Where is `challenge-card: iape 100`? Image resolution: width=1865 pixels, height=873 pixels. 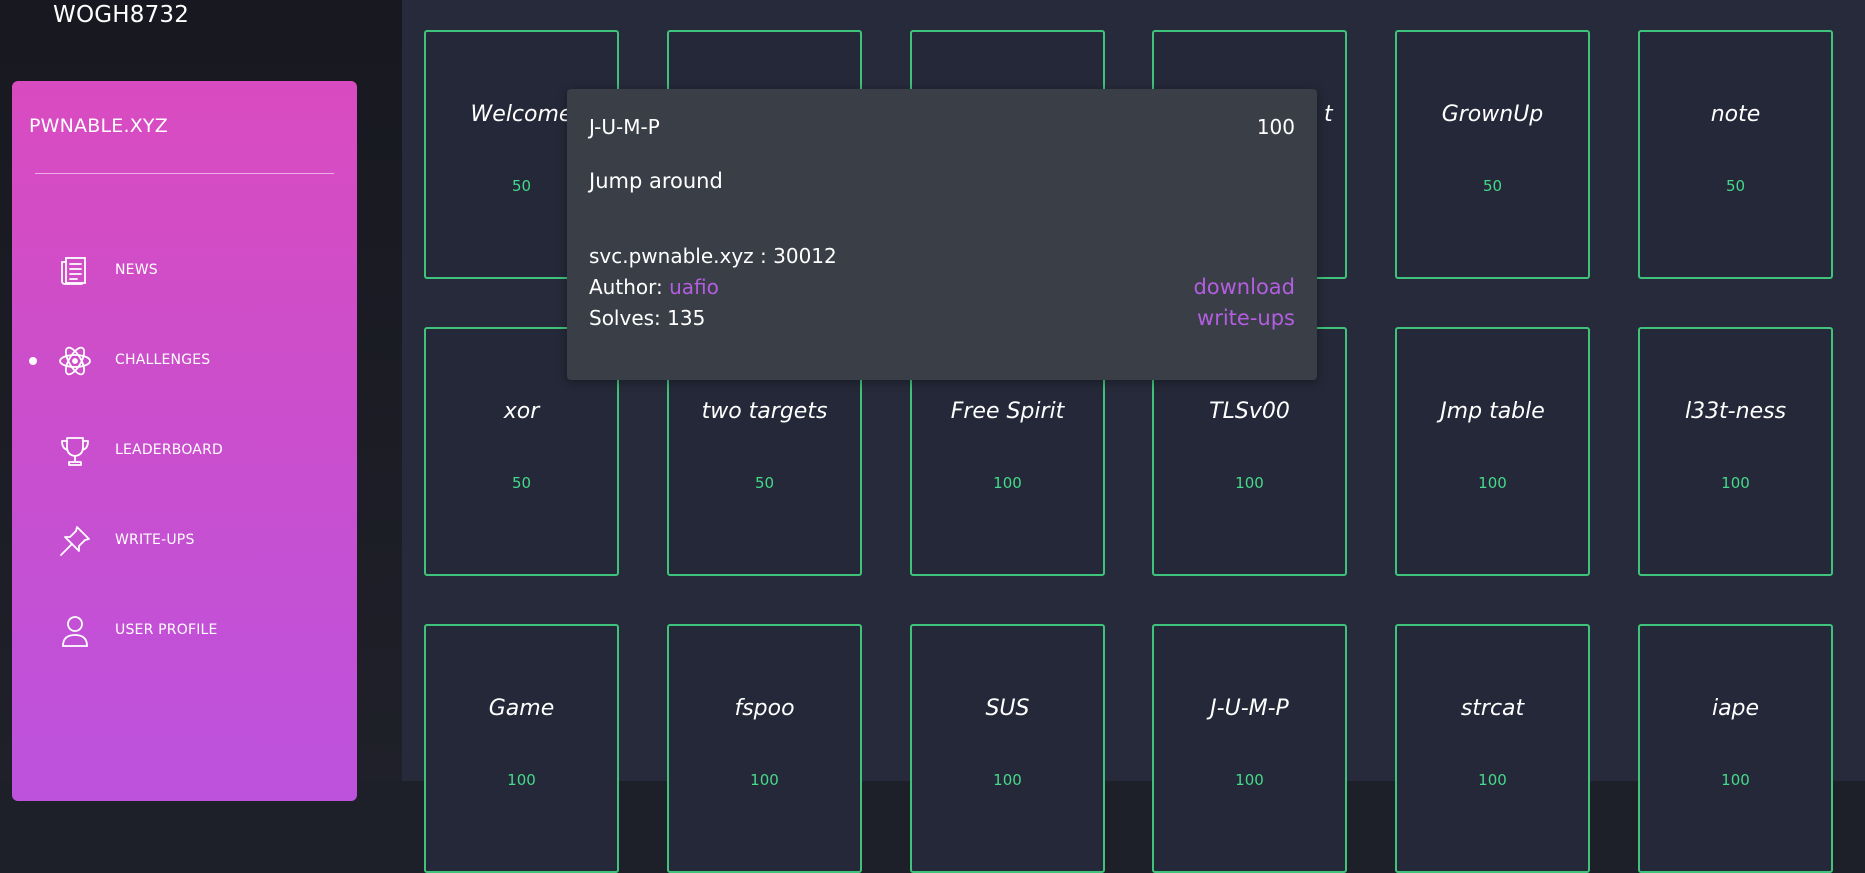 challenge-card: iape 100 is located at coordinates (1735, 748).